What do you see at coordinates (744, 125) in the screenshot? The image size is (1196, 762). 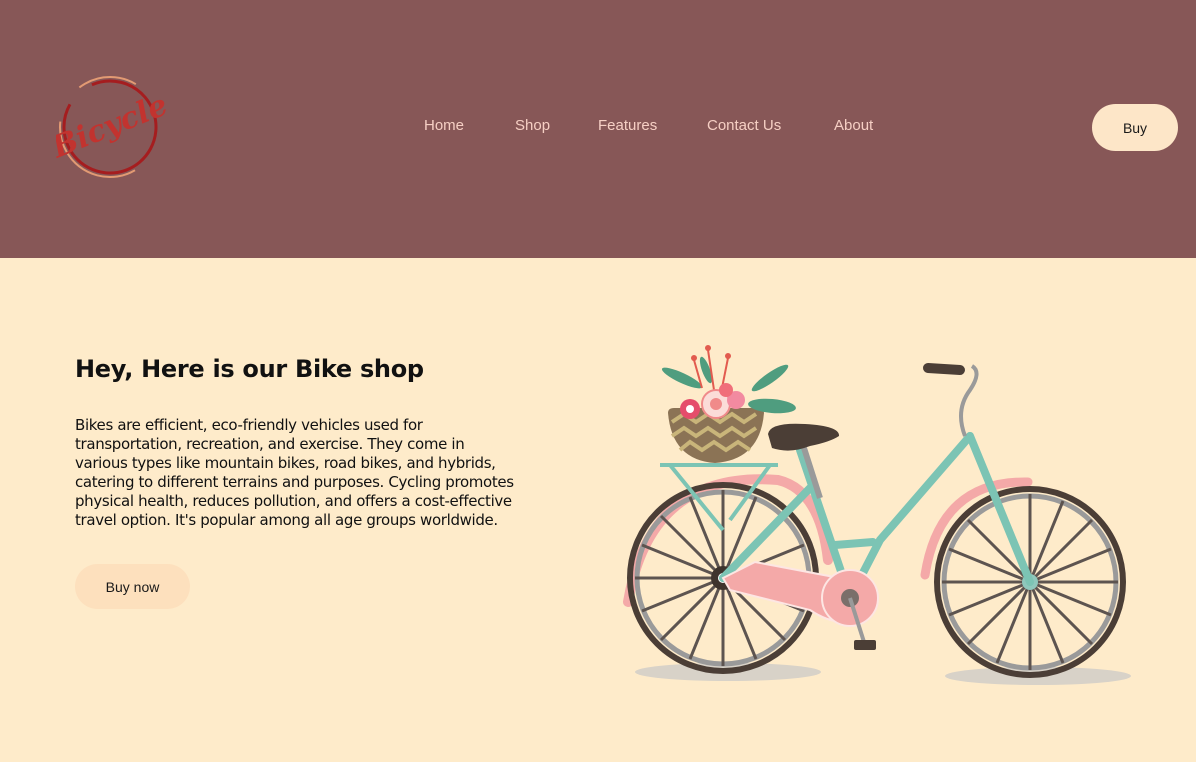 I see `nav-link-contact-us: Contact Us` at bounding box center [744, 125].